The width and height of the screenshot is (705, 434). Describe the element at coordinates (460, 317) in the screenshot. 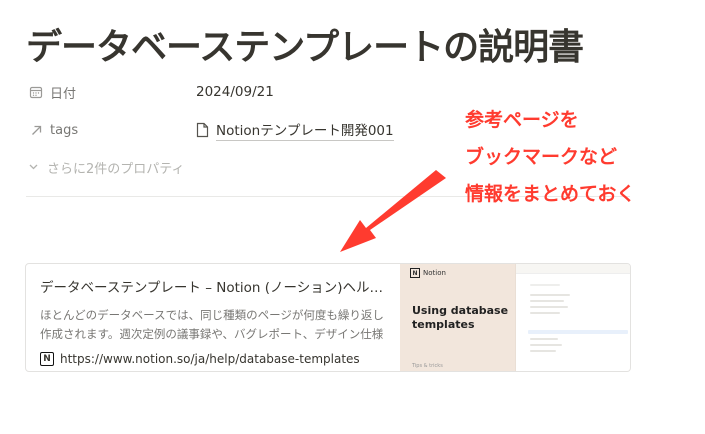

I see `thumbnail-heading: Using database templates` at that location.